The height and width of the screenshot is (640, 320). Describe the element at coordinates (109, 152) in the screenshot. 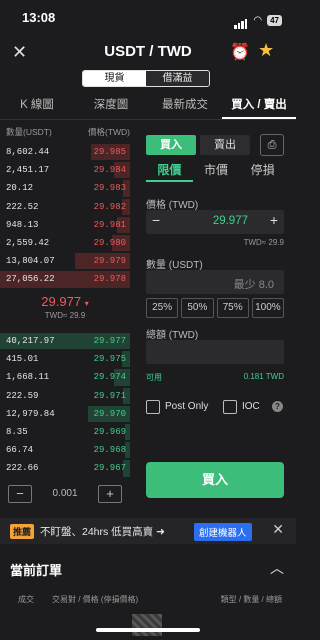

I see `row-price: 29.985` at that location.